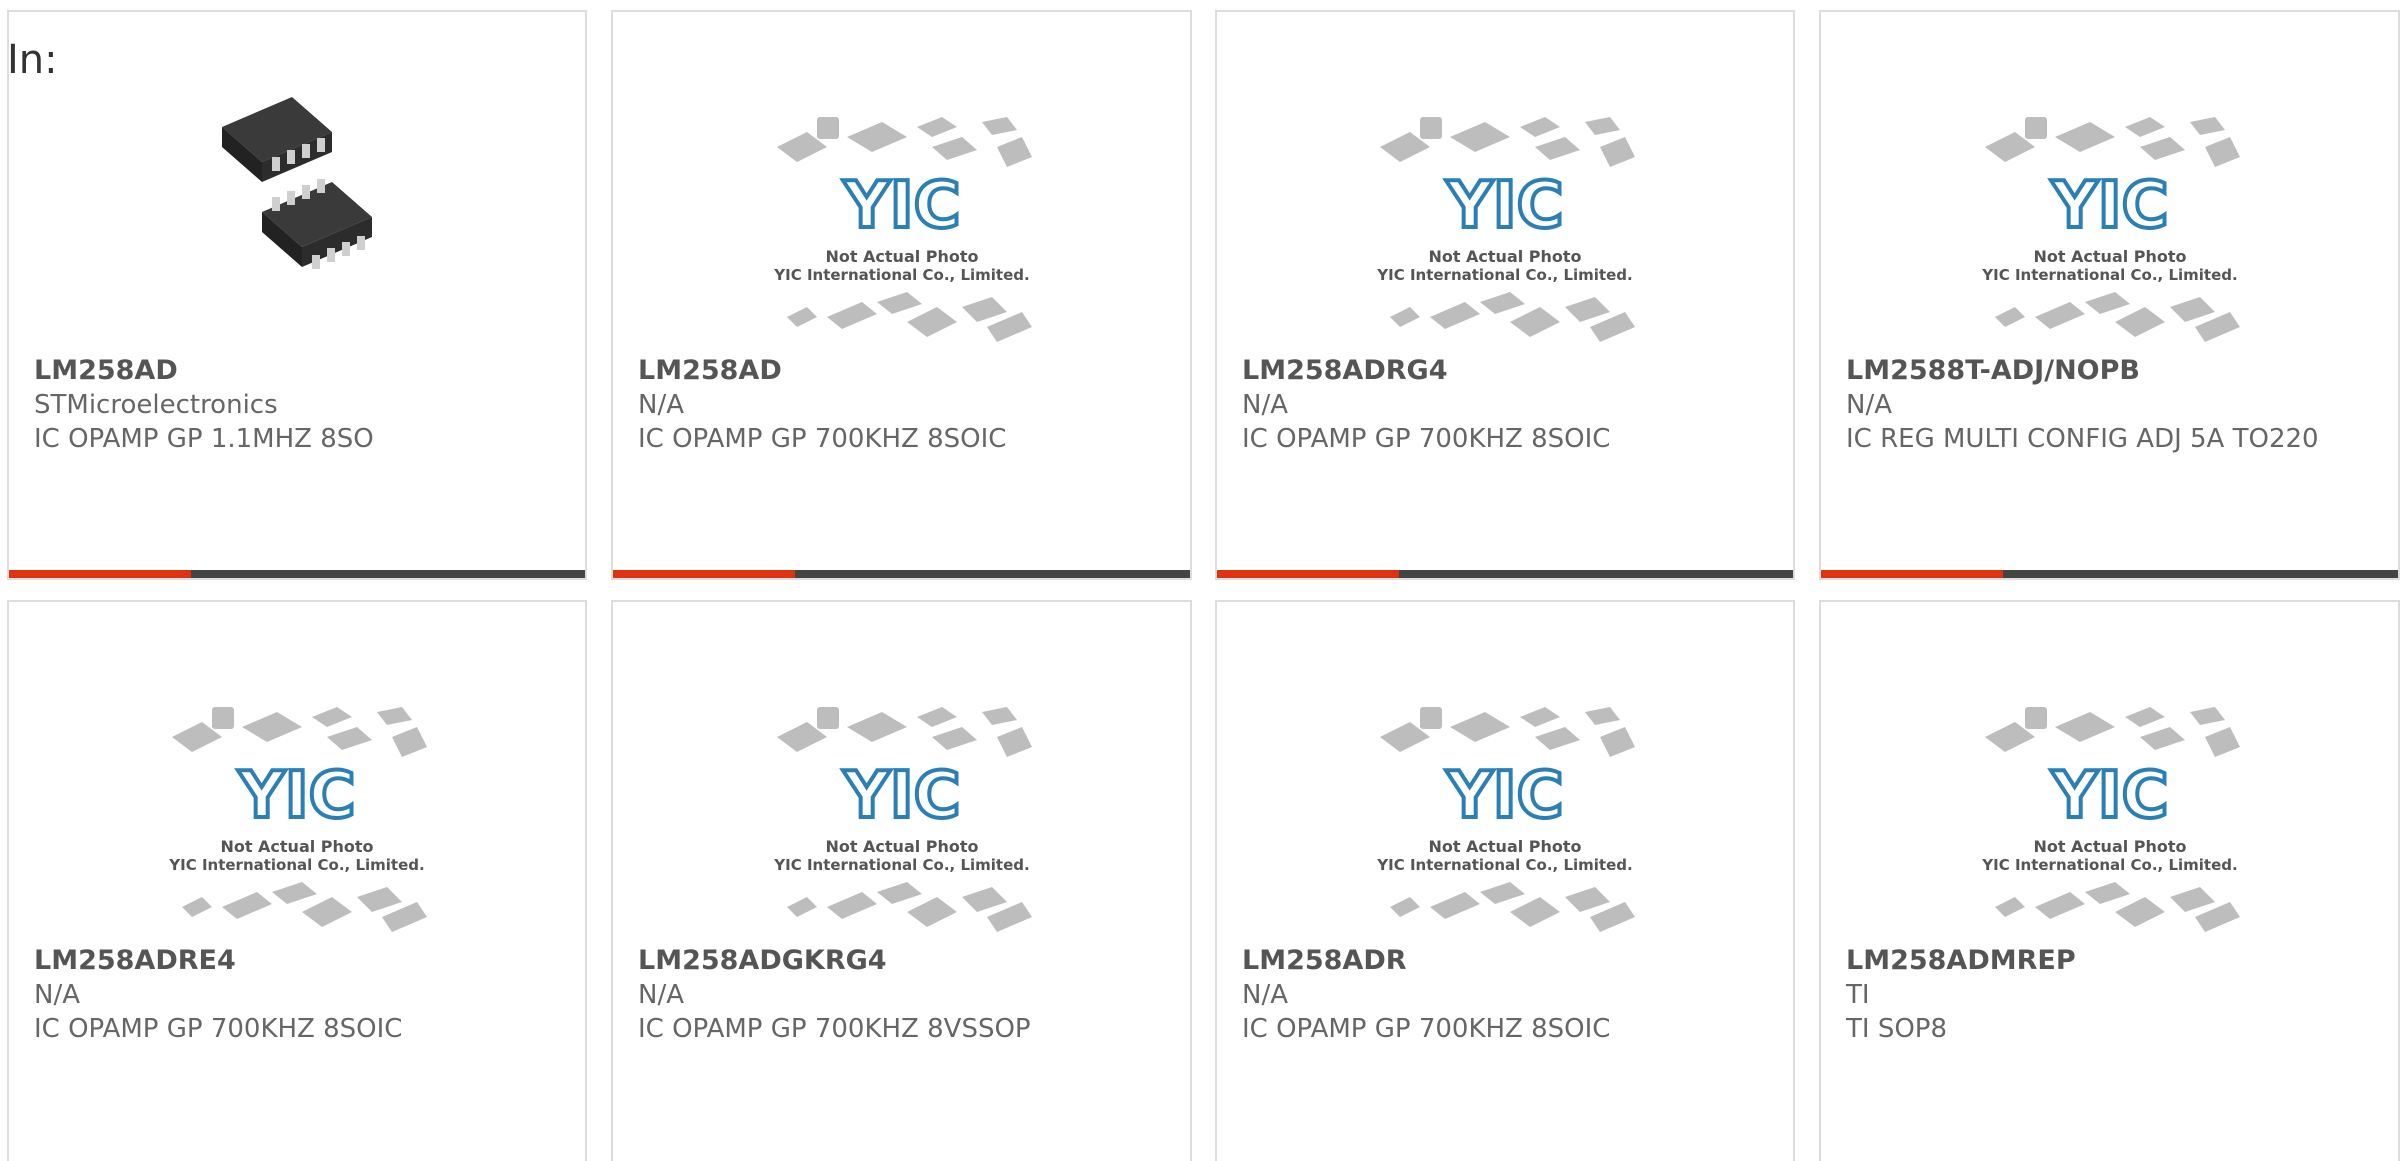  Describe the element at coordinates (2109, 961) in the screenshot. I see `part-number: LM258ADMREP` at that location.